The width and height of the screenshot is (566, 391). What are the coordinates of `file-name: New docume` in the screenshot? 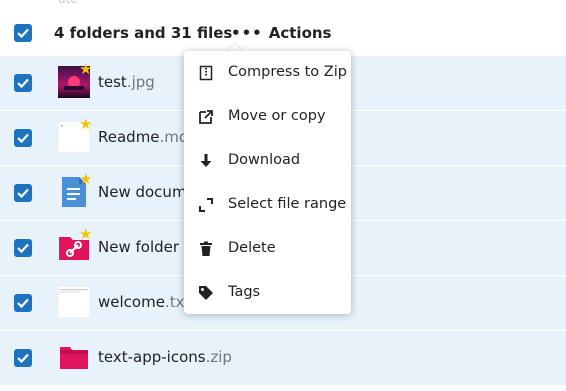 It's located at (147, 192).